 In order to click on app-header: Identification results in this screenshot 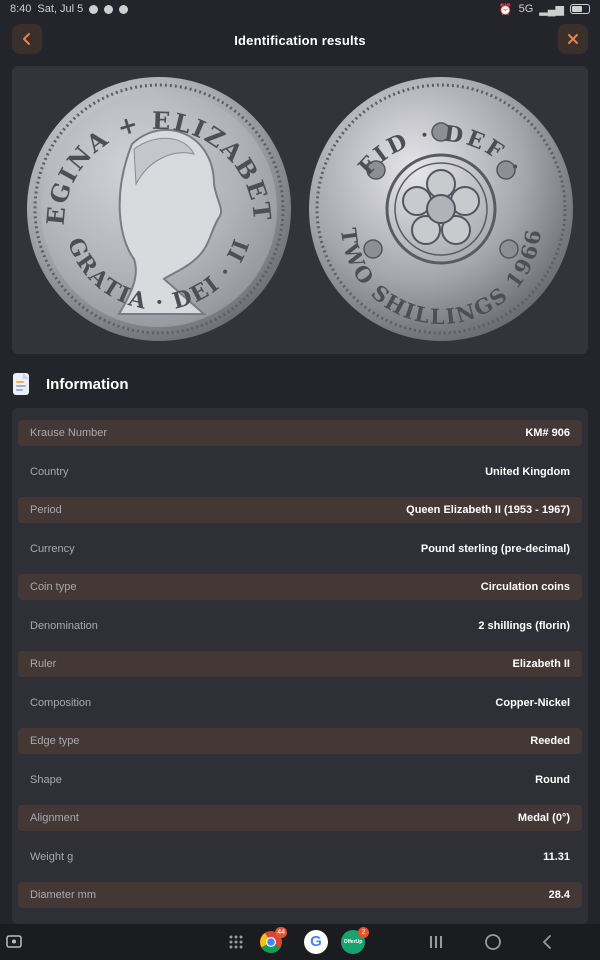, I will do `click(300, 40)`.